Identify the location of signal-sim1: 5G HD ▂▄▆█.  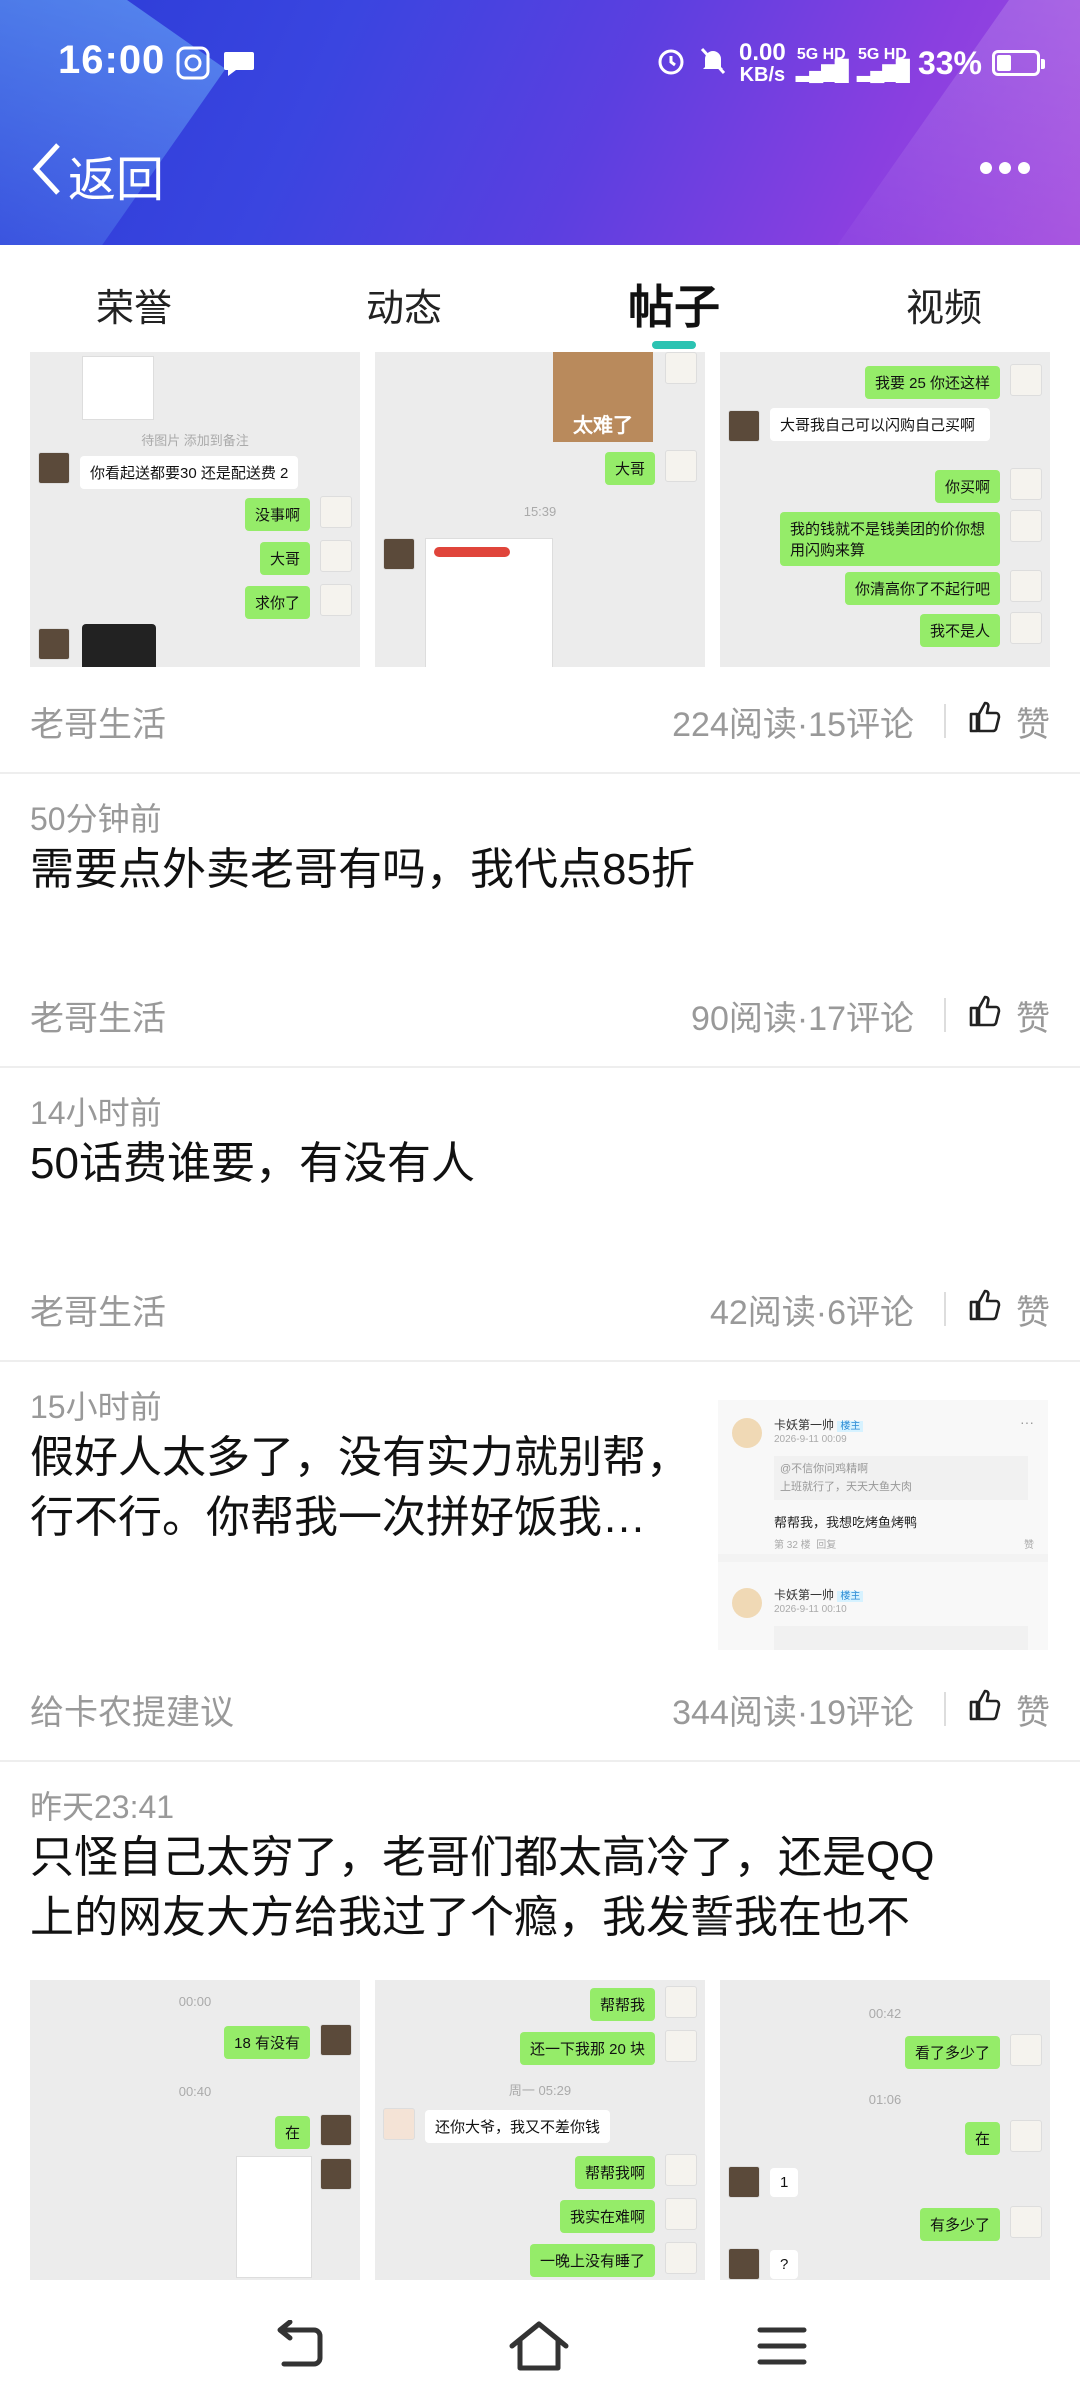
(822, 64).